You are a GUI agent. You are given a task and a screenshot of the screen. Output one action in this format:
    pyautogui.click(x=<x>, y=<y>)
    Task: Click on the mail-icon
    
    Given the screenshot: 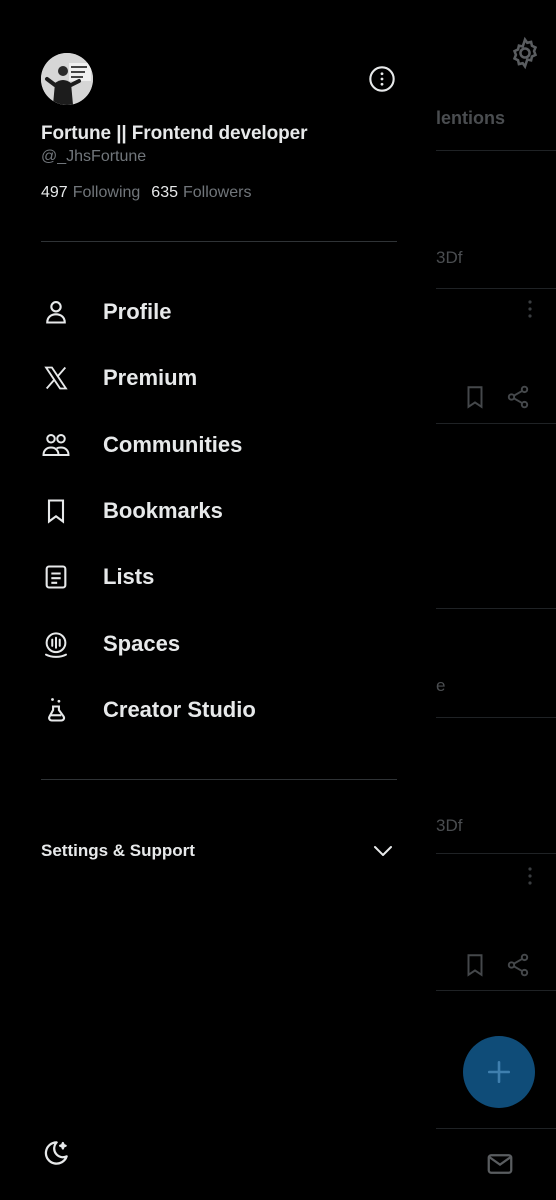 What is the action you would take?
    pyautogui.click(x=500, y=1164)
    